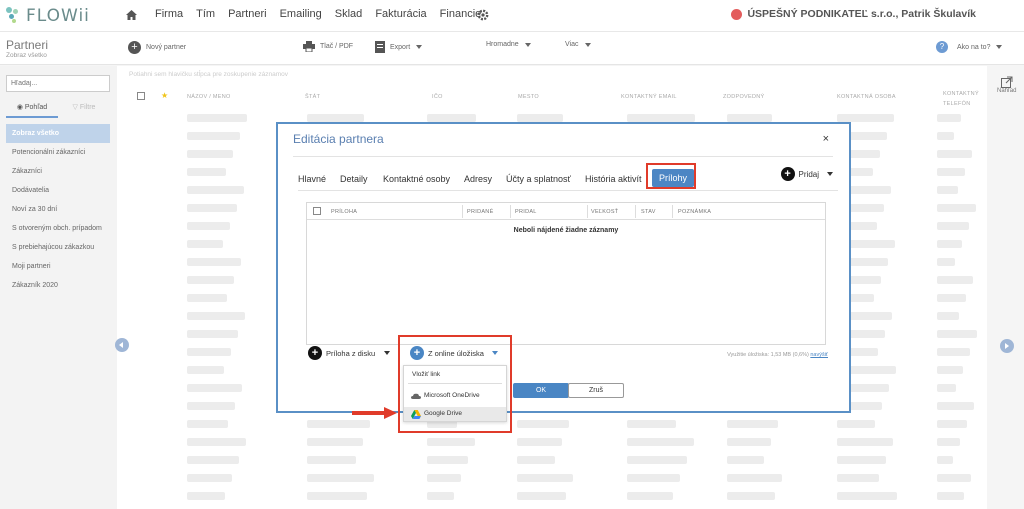  What do you see at coordinates (169, 14) in the screenshot?
I see `nav-firma: Firma` at bounding box center [169, 14].